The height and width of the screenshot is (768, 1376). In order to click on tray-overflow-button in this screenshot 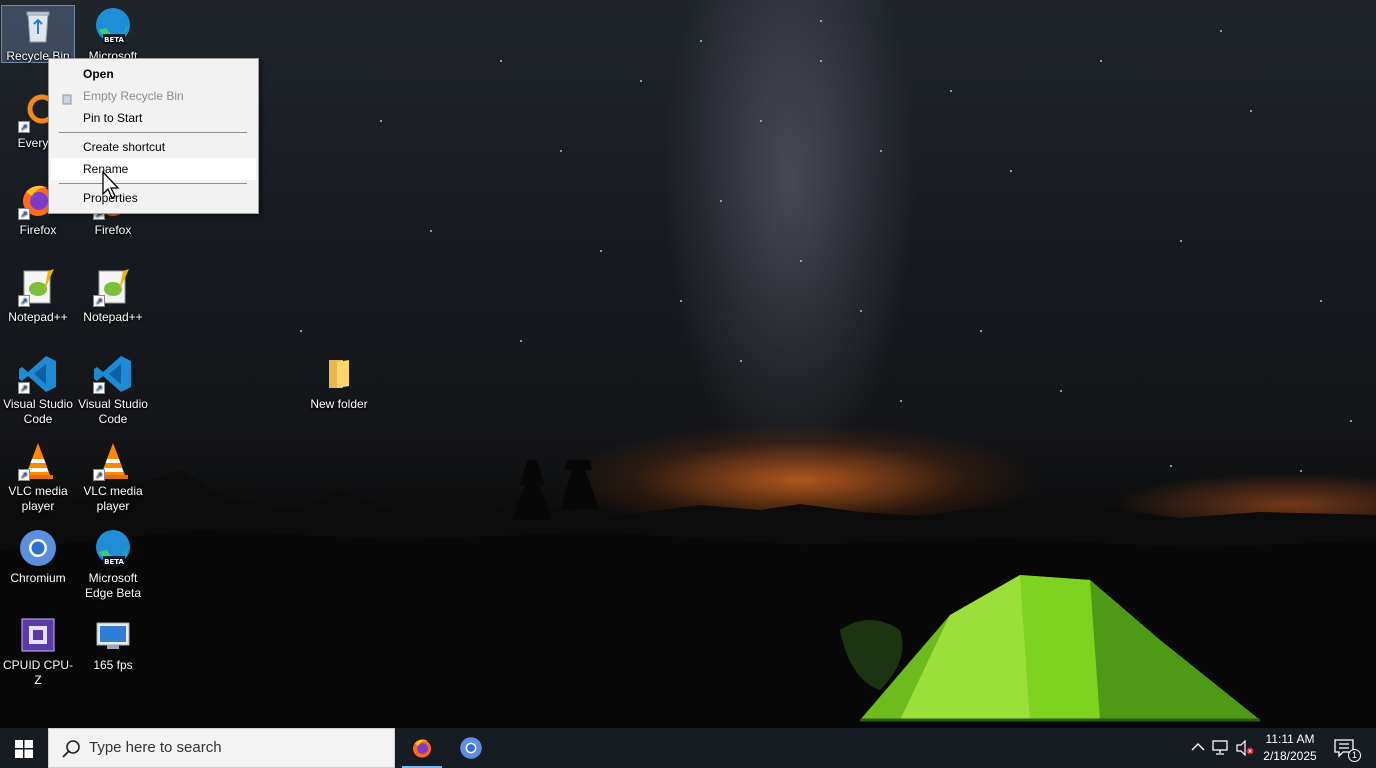, I will do `click(1198, 748)`.